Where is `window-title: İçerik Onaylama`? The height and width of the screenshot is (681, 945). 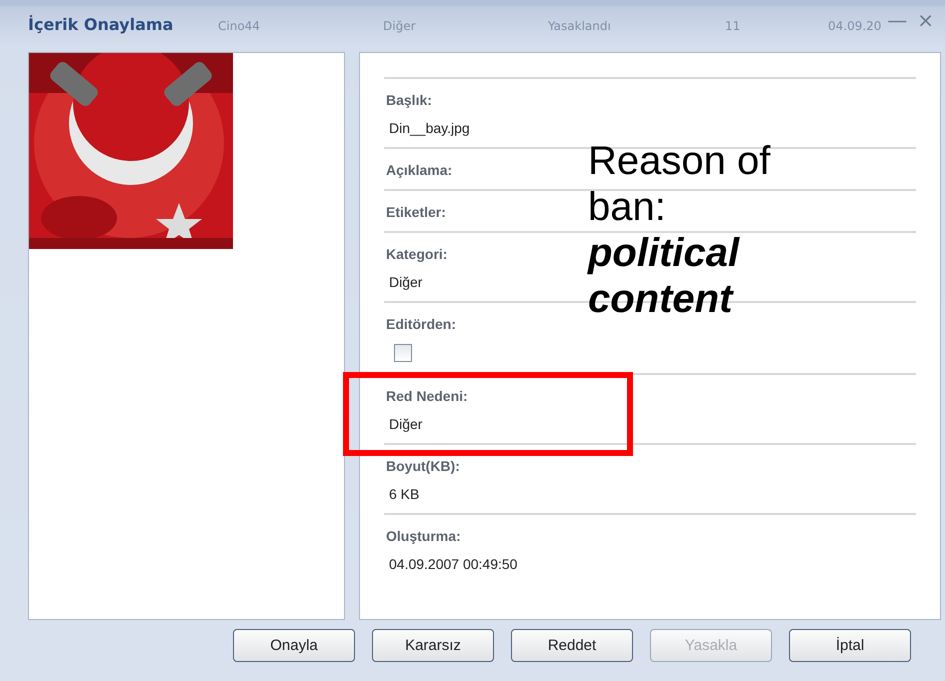 window-title: İçerik Onaylama is located at coordinates (101, 25).